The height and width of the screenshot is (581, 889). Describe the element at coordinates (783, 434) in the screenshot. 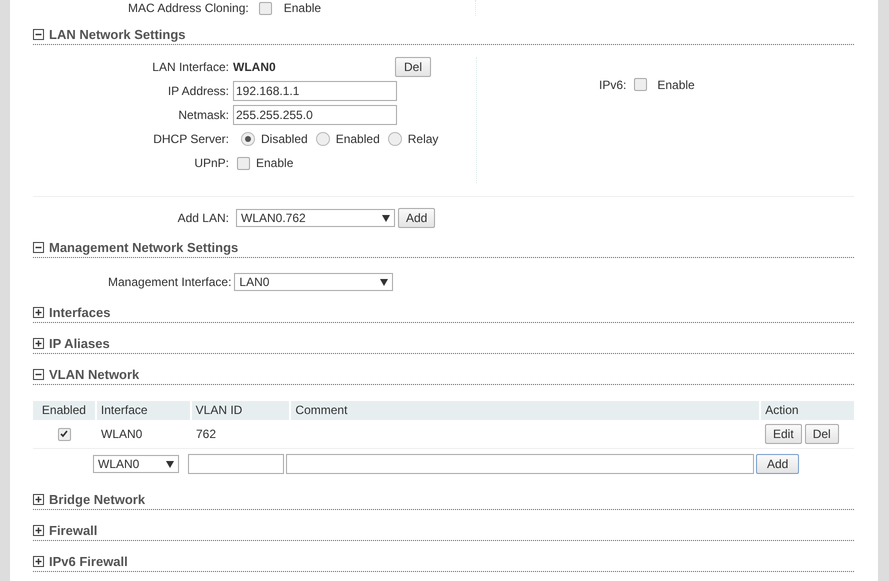

I see `edit-button: Edit` at that location.